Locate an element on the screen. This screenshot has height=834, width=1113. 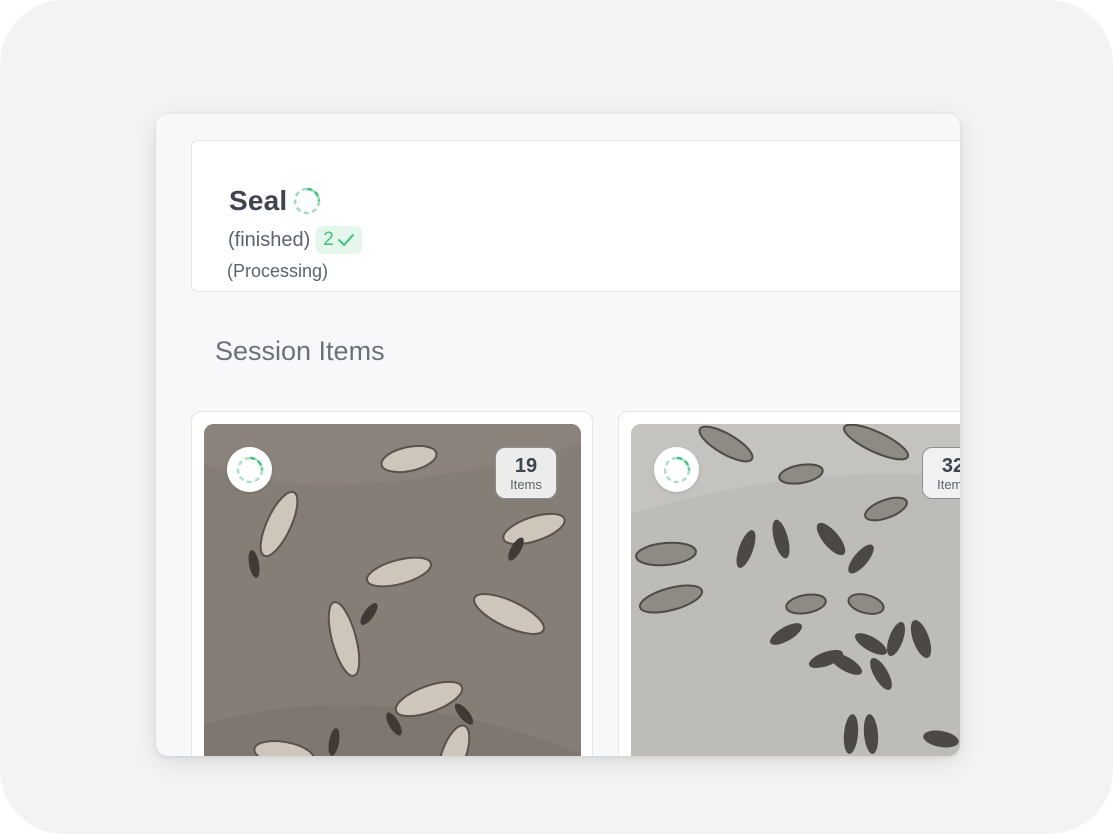
items-count-badge: 32 Items is located at coordinates (941, 473).